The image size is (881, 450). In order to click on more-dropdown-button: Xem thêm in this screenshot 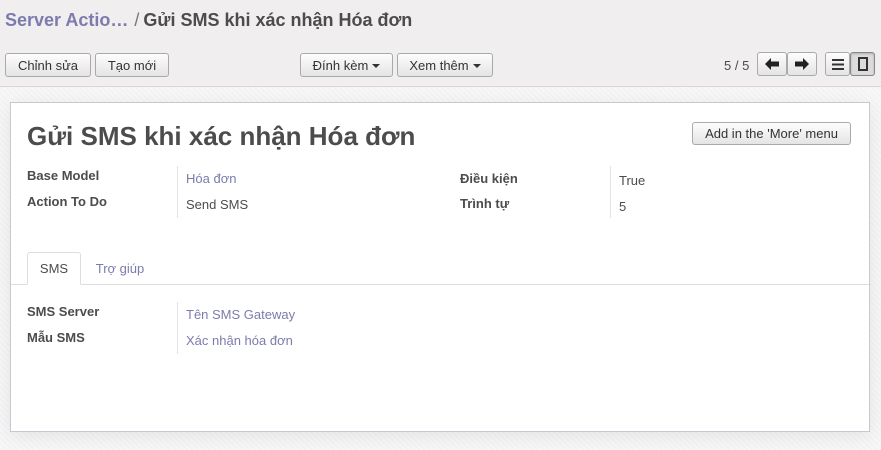, I will do `click(445, 65)`.